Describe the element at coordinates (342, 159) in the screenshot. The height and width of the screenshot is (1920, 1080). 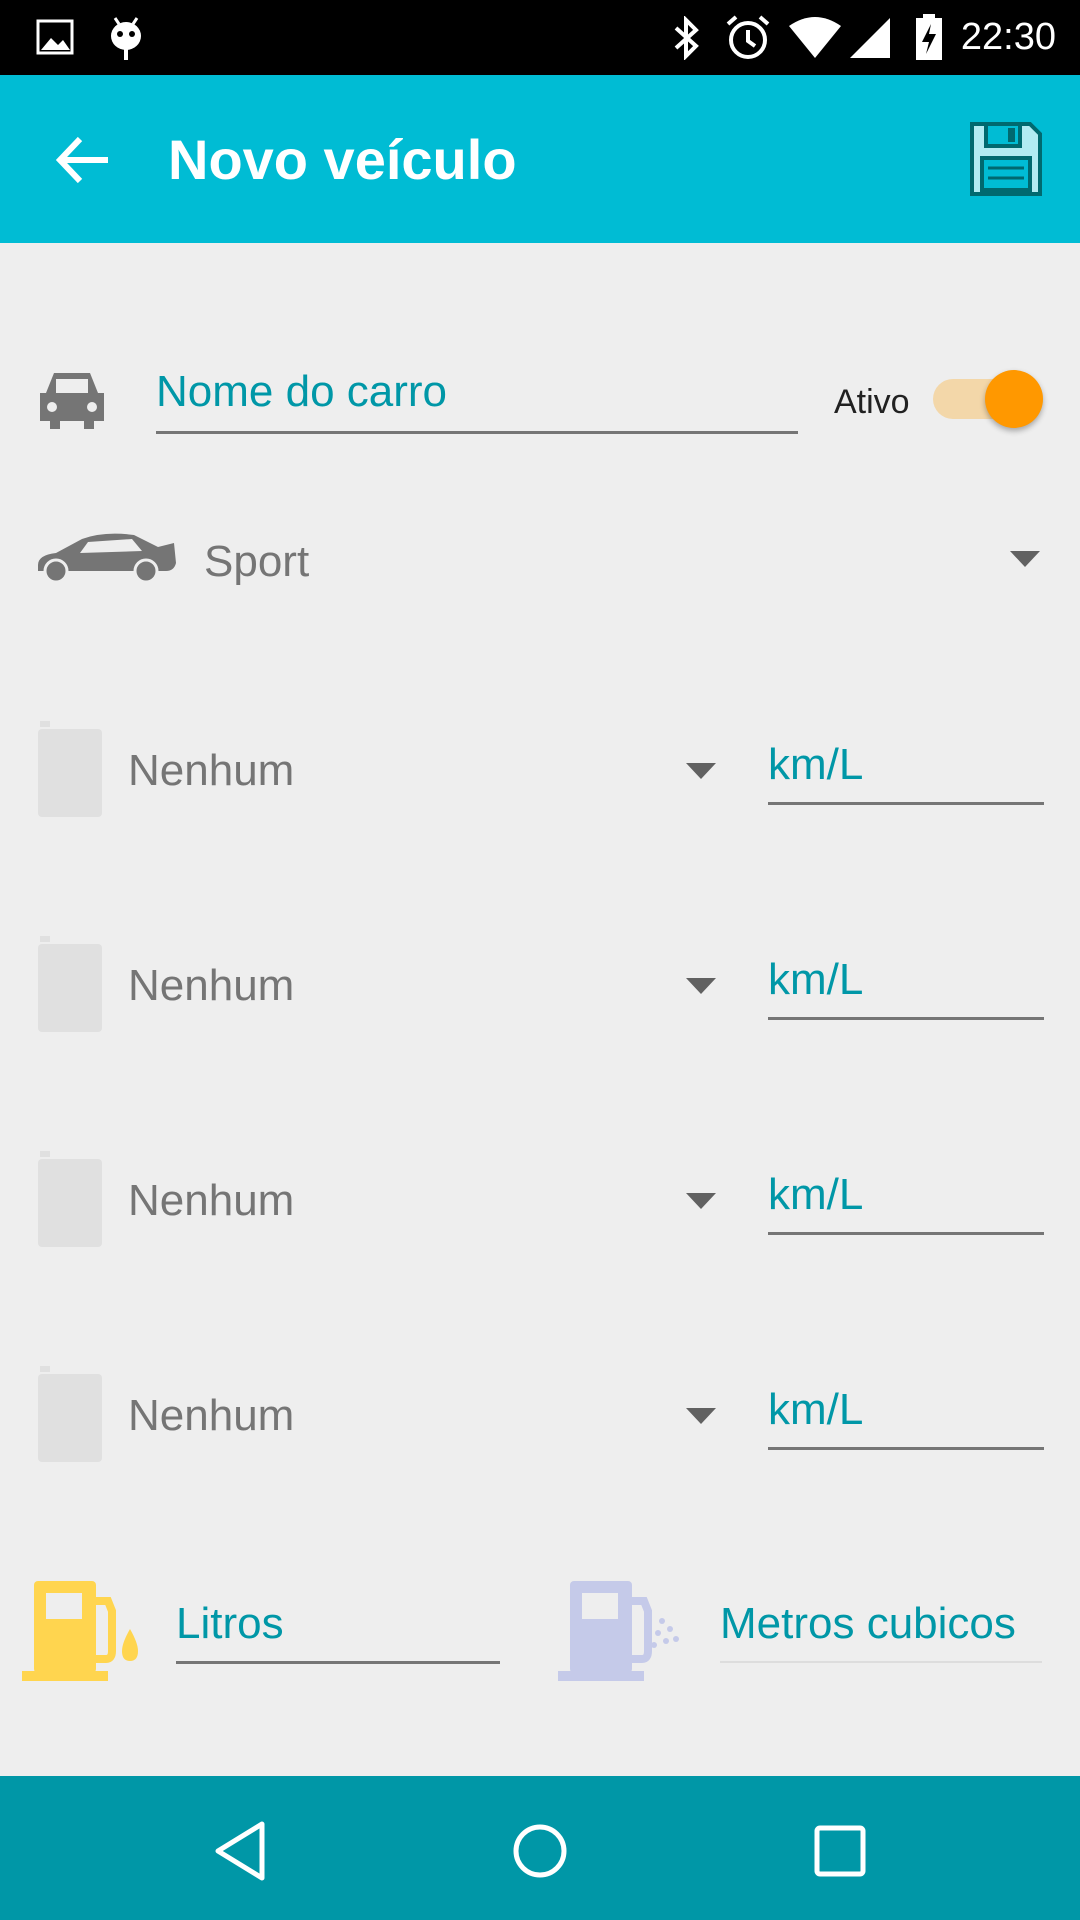
I see `page-title: Novo veículo` at that location.